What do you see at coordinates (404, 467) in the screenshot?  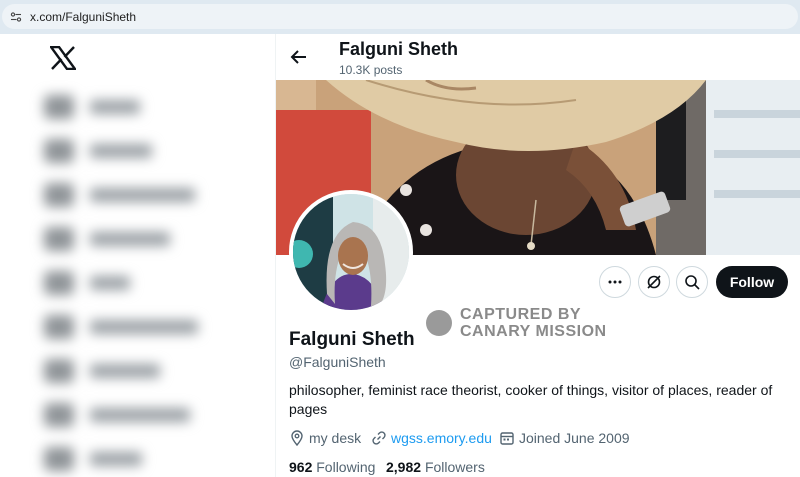 I see `followers-count: 2,982` at bounding box center [404, 467].